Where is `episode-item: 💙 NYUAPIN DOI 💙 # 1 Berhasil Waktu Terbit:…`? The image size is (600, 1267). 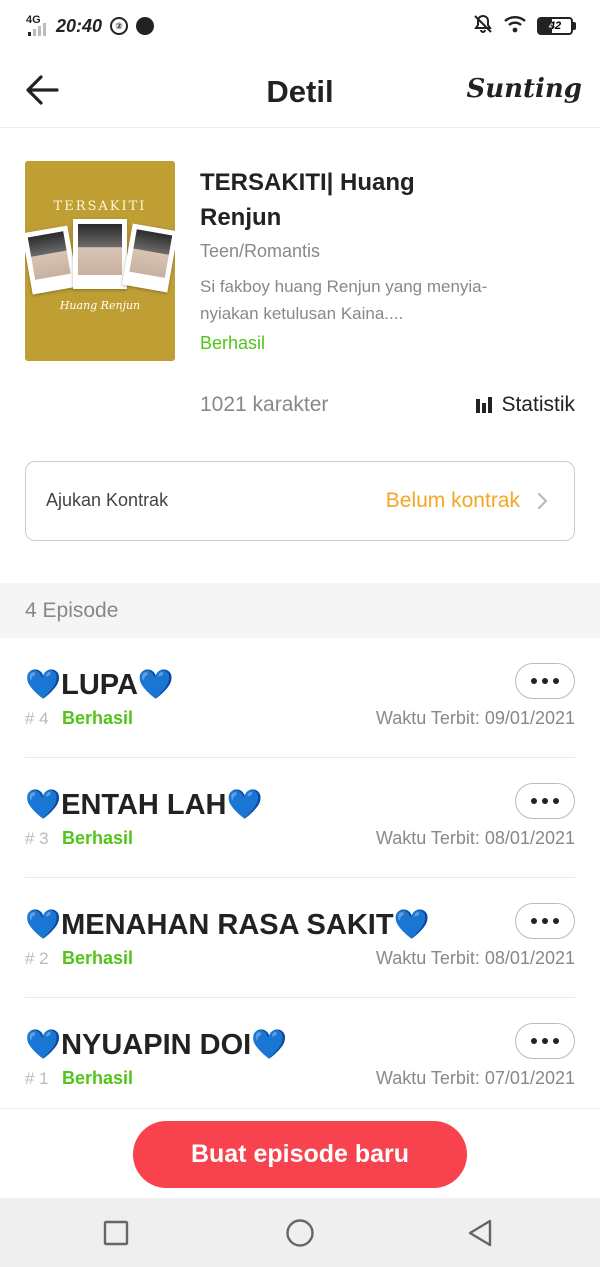 episode-item: 💙 NYUAPIN DOI 💙 # 1 Berhasil Waktu Terbit:… is located at coordinates (300, 1058).